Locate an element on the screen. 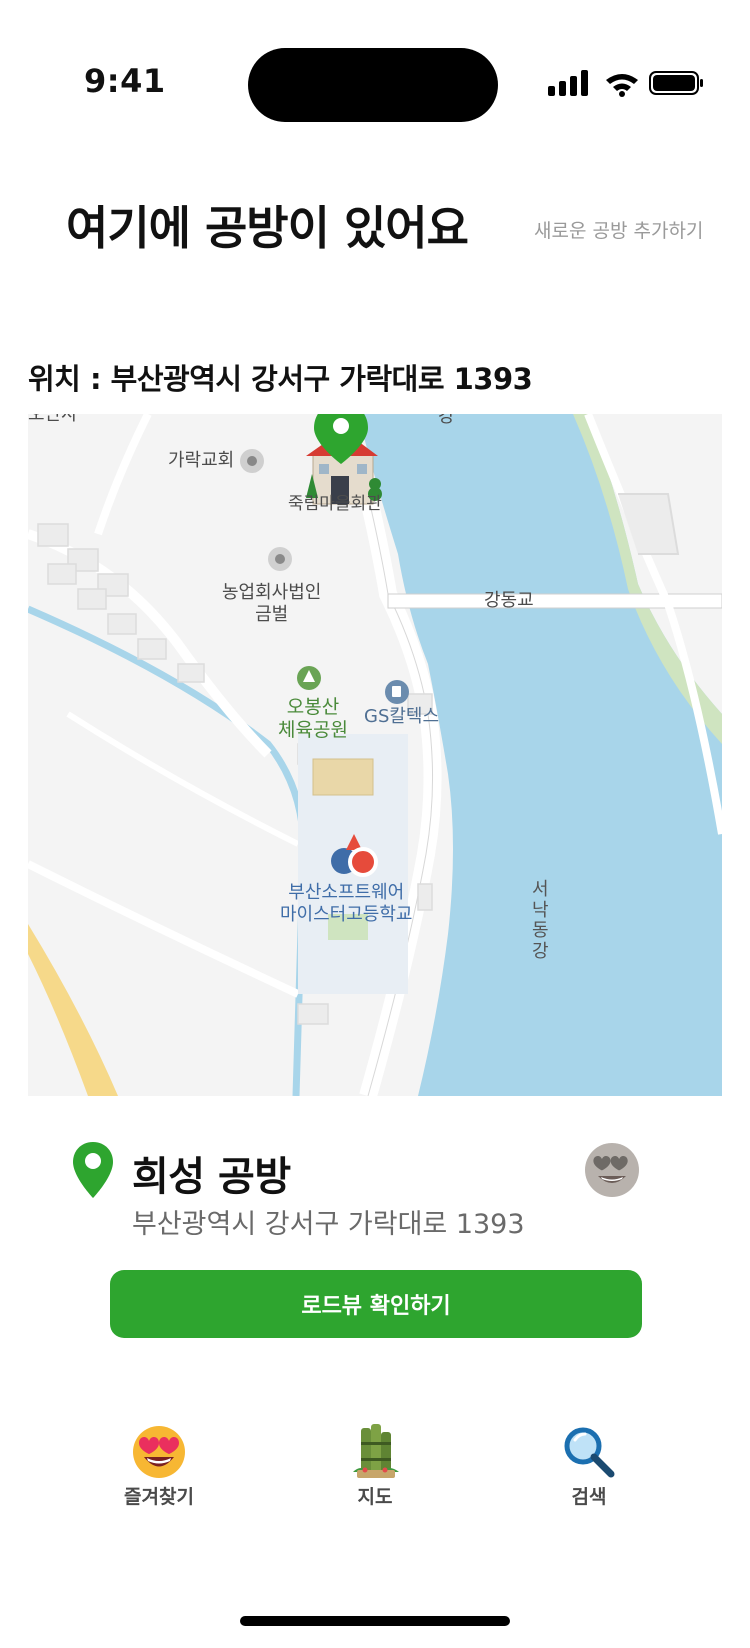 This screenshot has width=750, height=1648. map-label-park-2: 체육공원 is located at coordinates (313, 729).